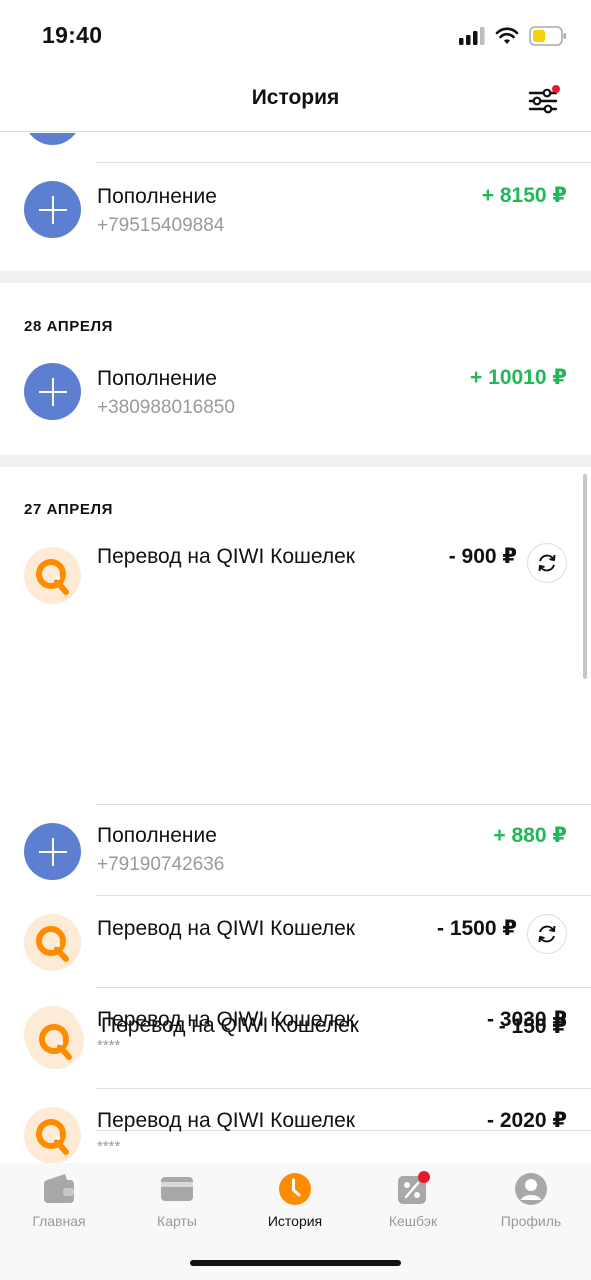 The height and width of the screenshot is (1280, 591). I want to click on tab-label: Профиль, so click(531, 1221).